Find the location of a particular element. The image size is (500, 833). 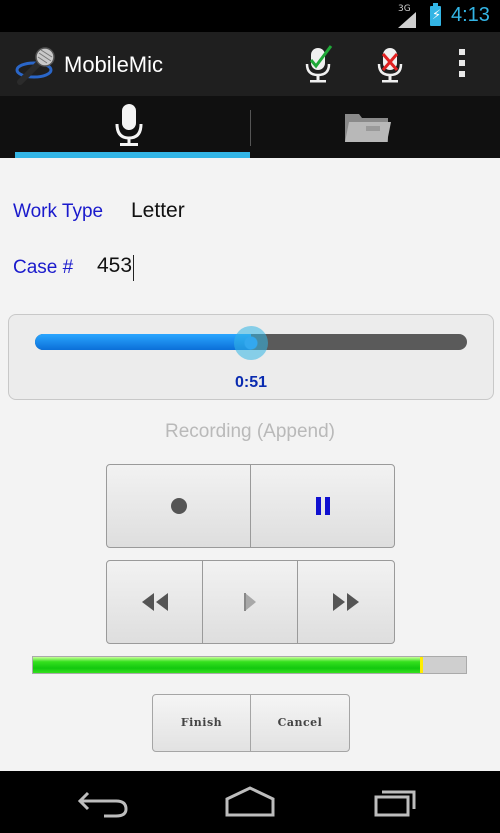

action-bar: MobileMic is located at coordinates (250, 64).